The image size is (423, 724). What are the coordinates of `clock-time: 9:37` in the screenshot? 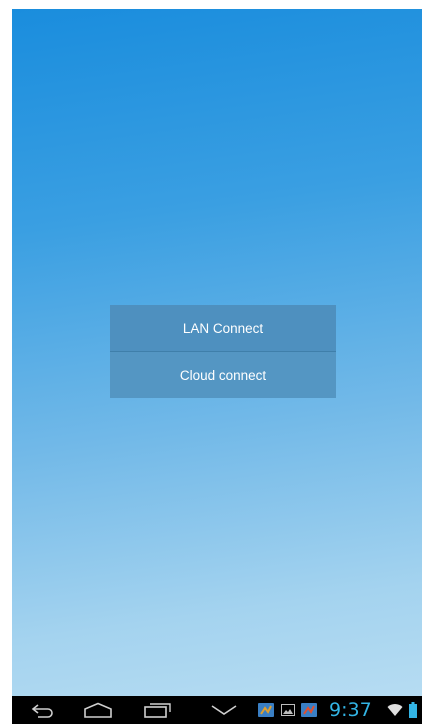 It's located at (350, 710).